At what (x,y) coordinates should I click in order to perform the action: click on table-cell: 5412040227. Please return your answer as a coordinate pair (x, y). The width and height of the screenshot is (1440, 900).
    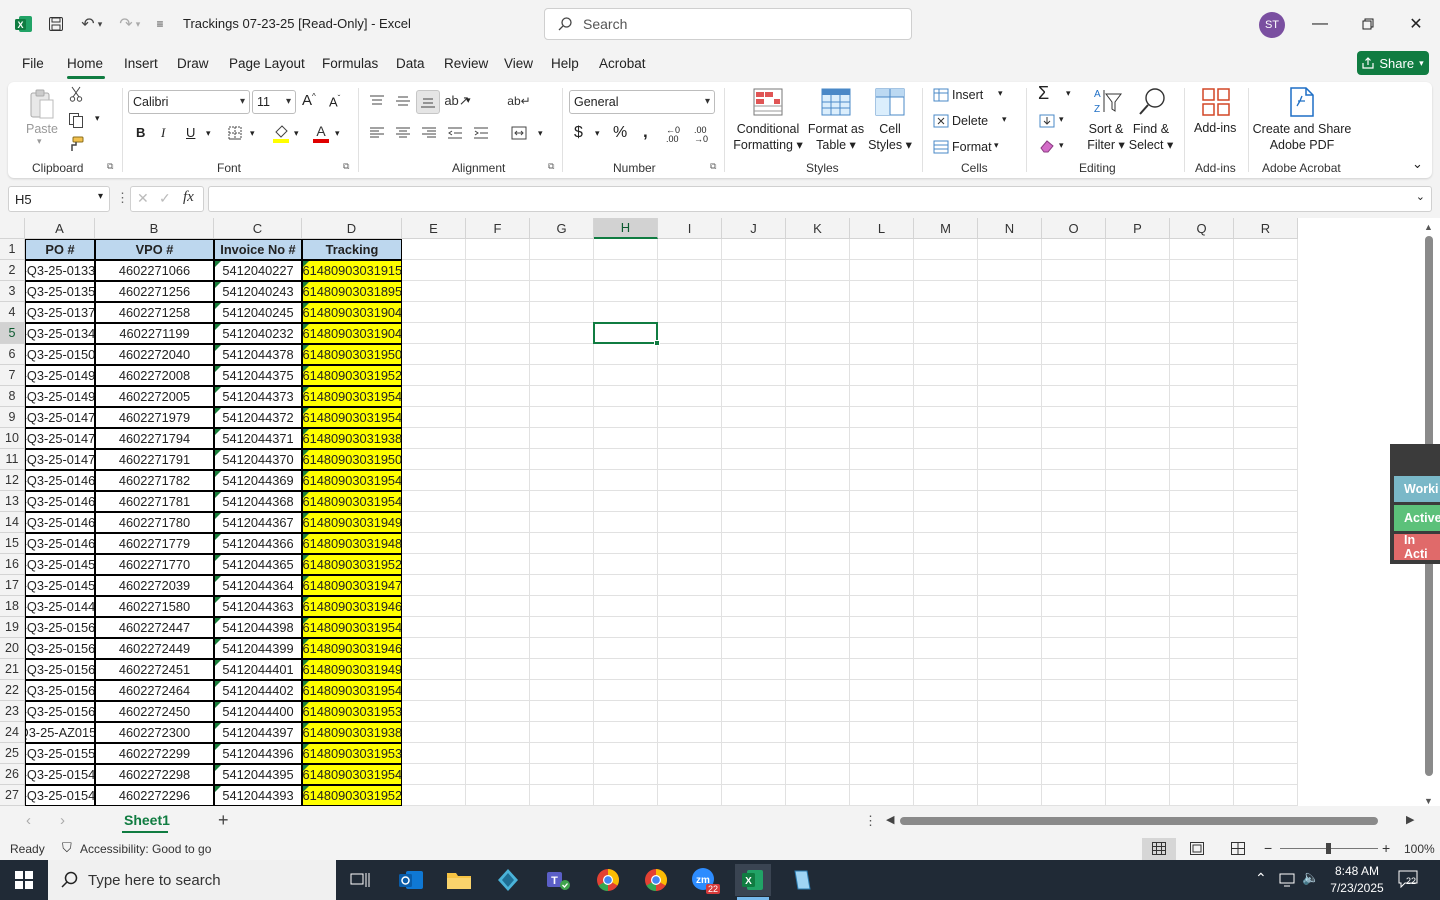
    Looking at the image, I should click on (258, 270).